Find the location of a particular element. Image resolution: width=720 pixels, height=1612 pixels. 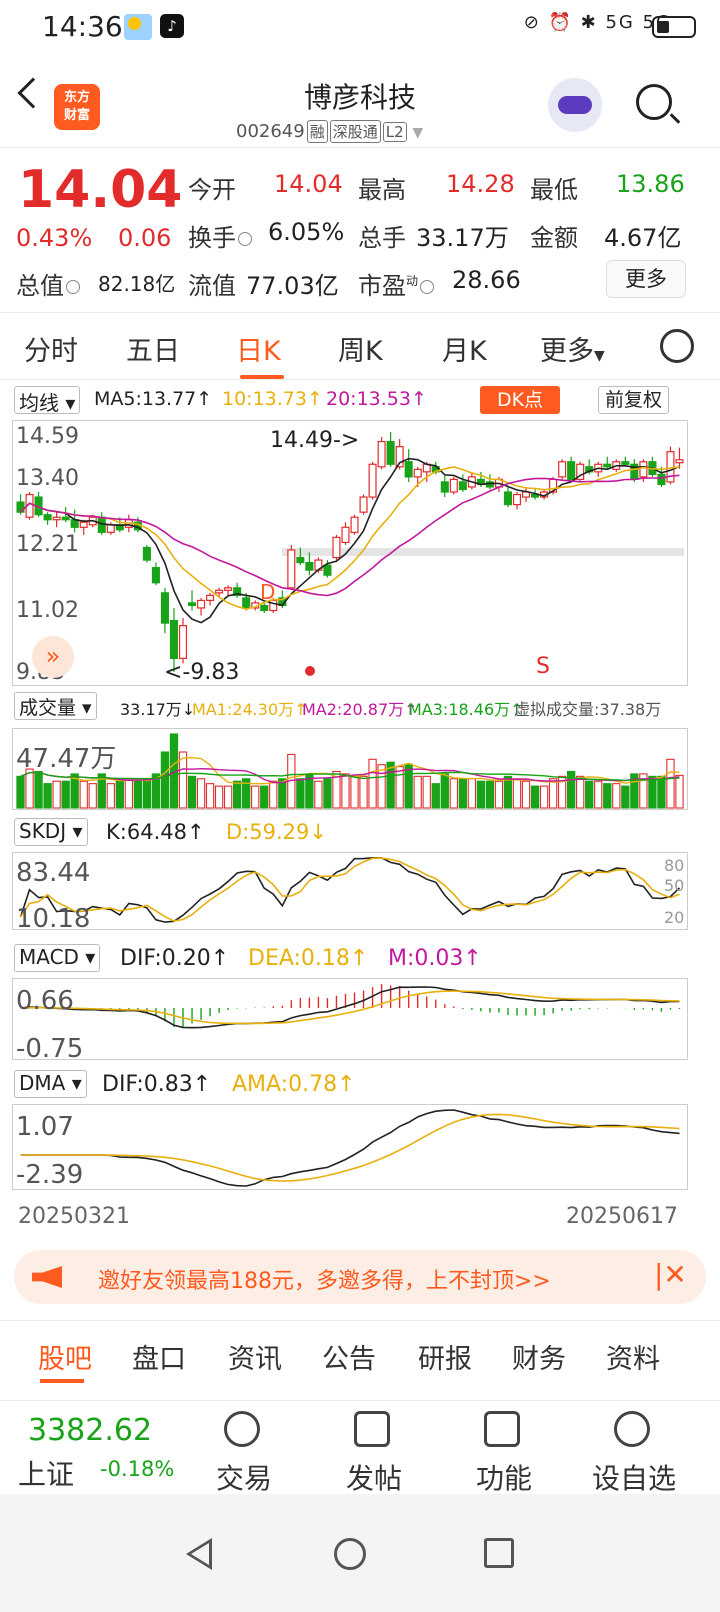

dma-select: DMA ▾ is located at coordinates (50, 1084).